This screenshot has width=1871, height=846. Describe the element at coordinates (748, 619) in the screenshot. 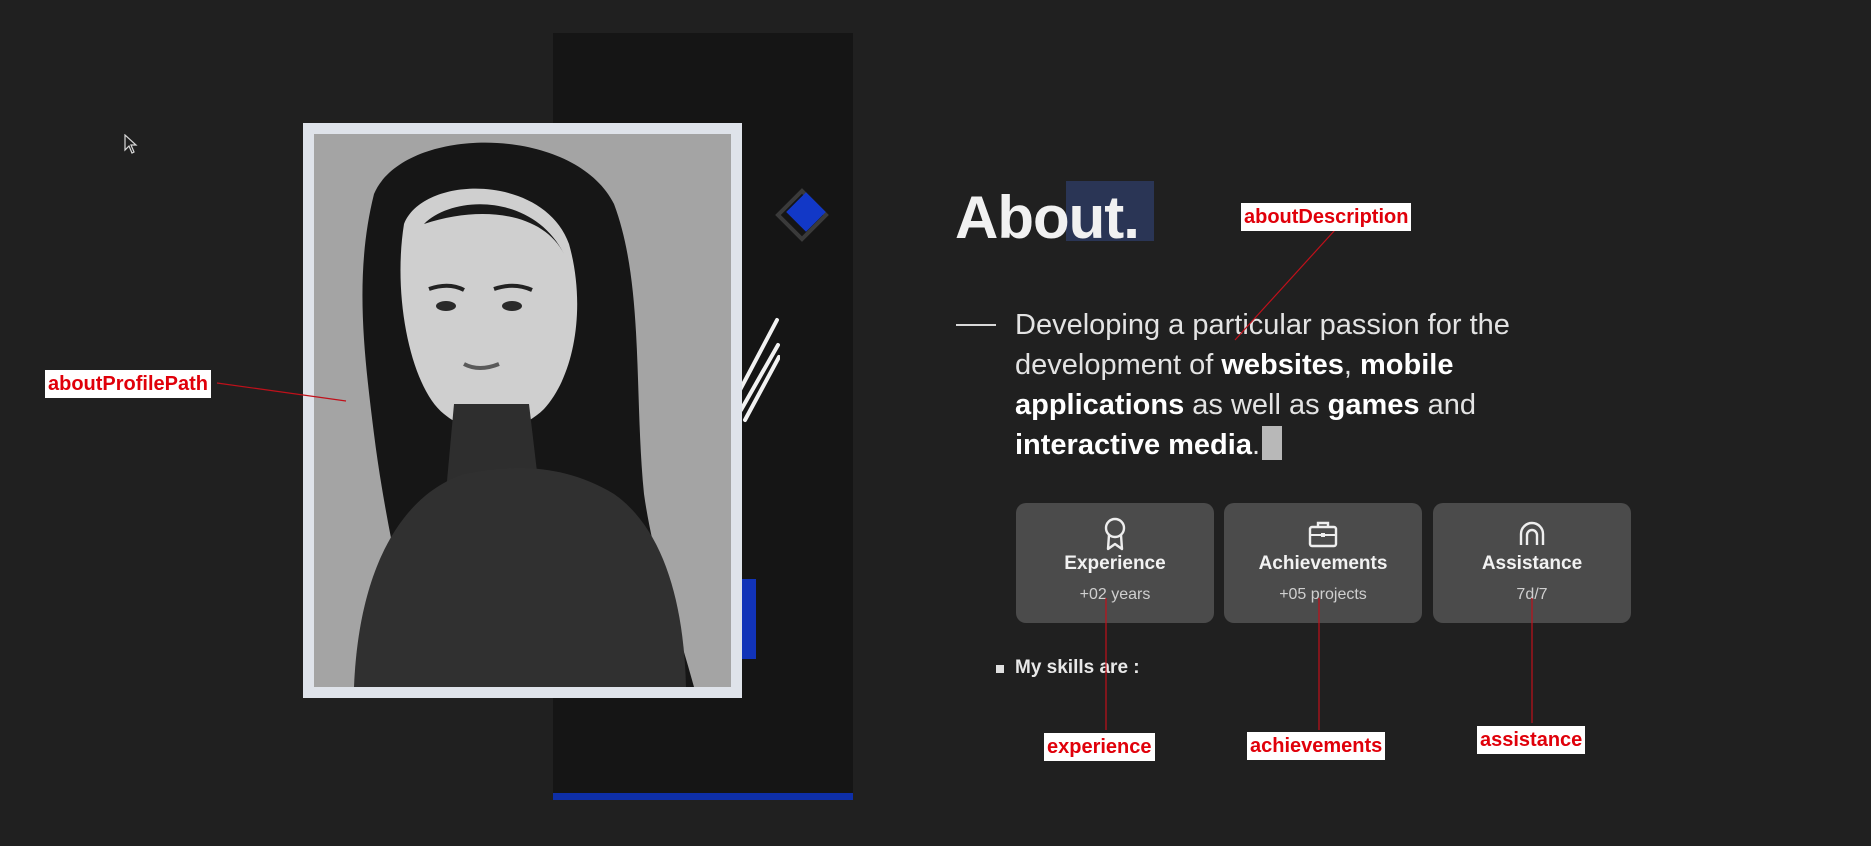

I see `blue-accent-block` at that location.